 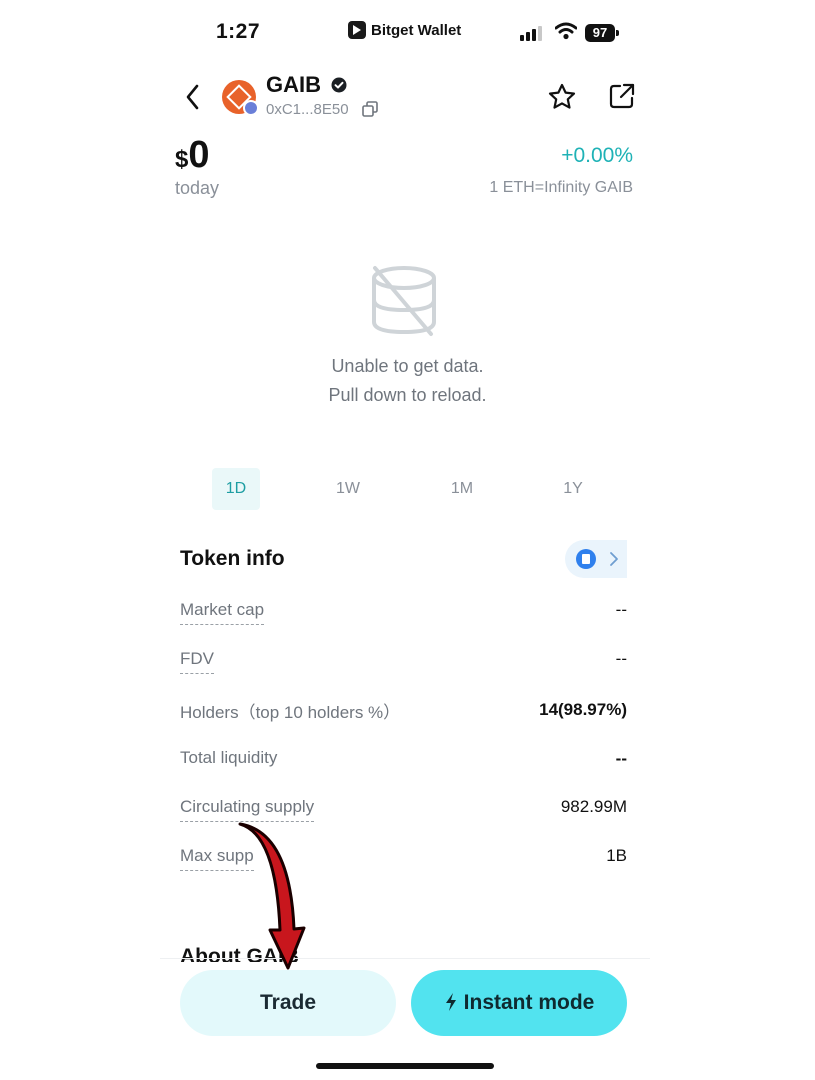 I want to click on verified-icon, so click(x=339, y=87).